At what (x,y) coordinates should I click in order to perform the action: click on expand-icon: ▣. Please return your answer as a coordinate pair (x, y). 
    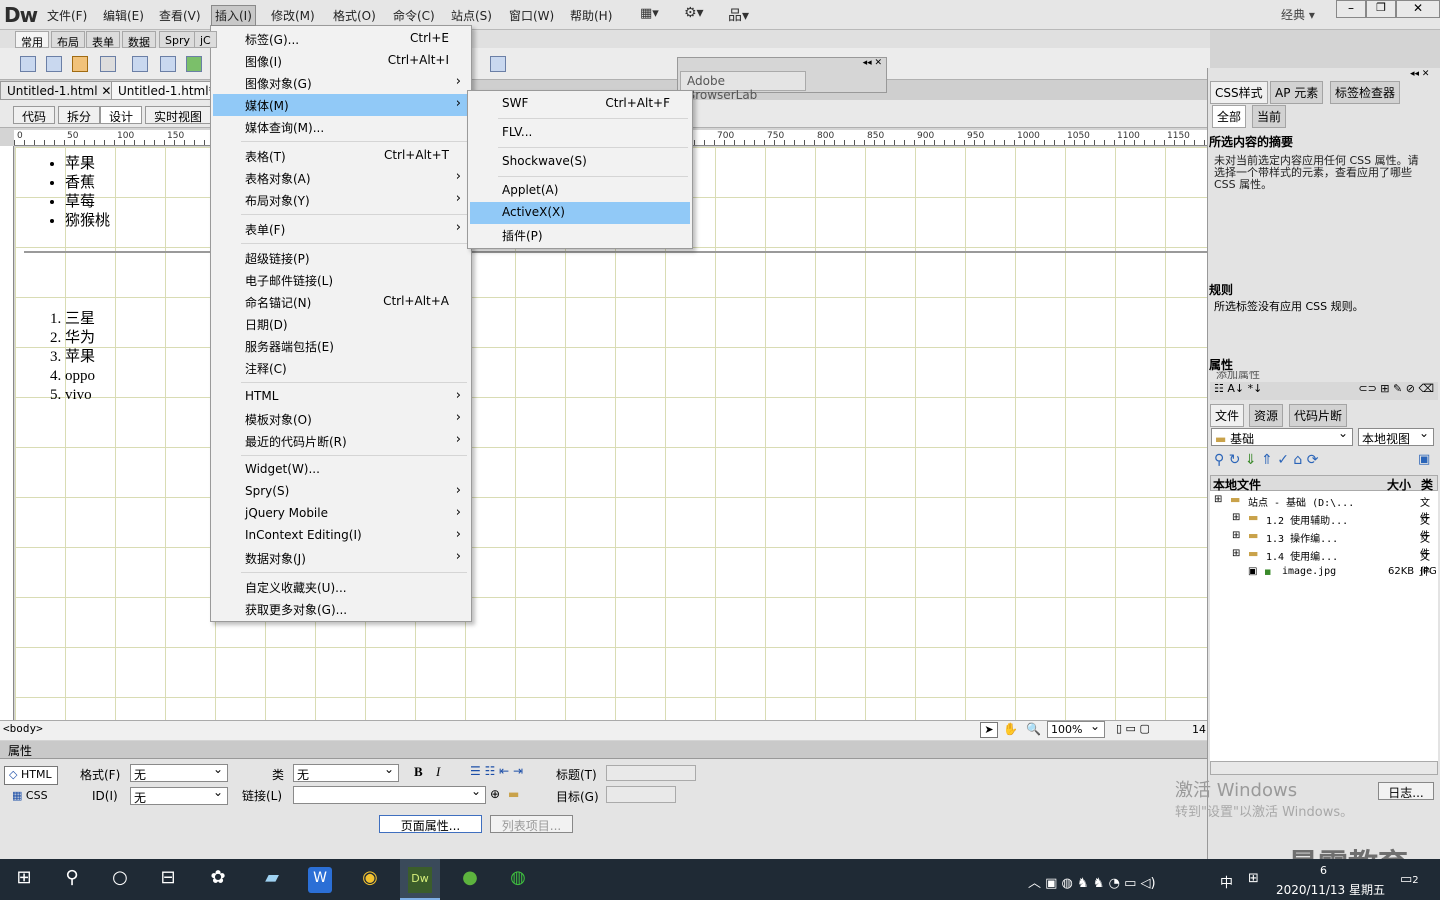
    Looking at the image, I should click on (1424, 459).